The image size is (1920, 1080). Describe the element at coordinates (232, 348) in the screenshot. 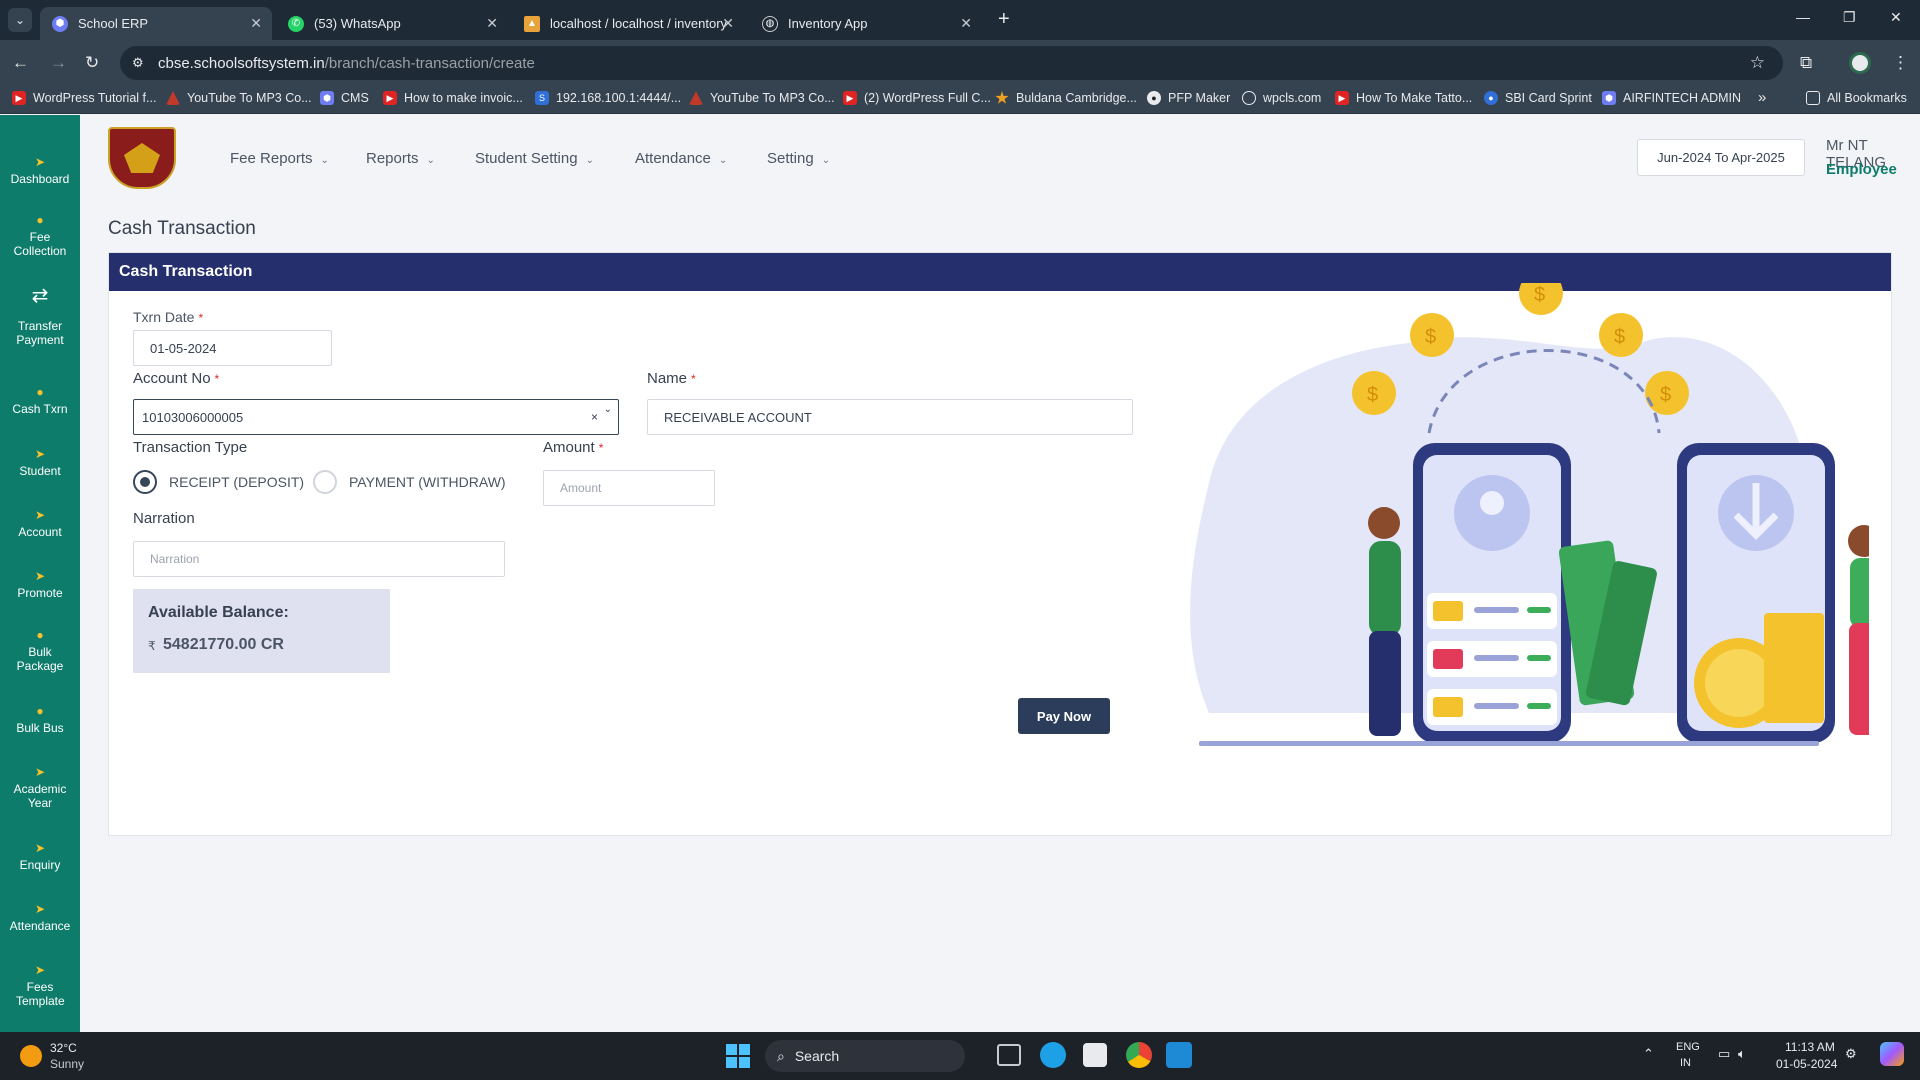

I see `txn-date-input: 01-05-2024` at that location.